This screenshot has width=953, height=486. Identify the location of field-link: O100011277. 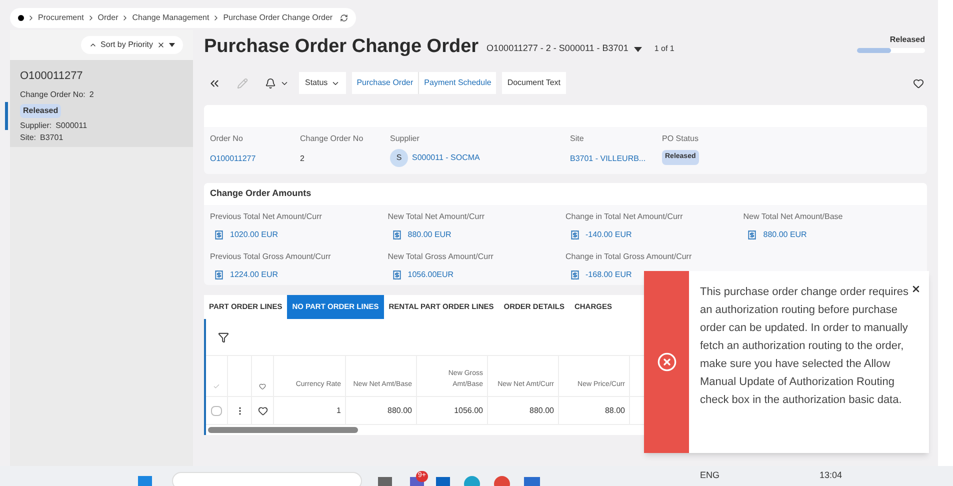
(255, 159).